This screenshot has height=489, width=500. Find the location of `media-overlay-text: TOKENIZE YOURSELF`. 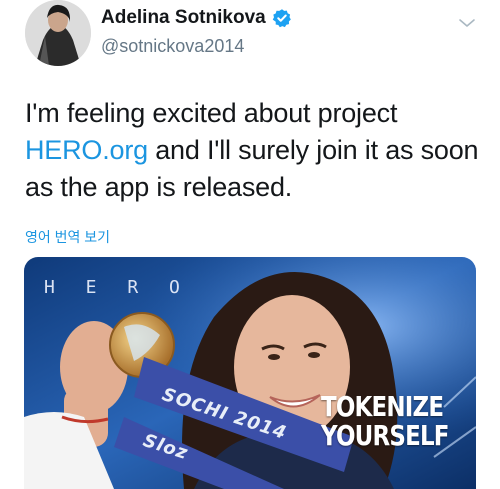

media-overlay-text: TOKENIZE YOURSELF is located at coordinates (385, 421).